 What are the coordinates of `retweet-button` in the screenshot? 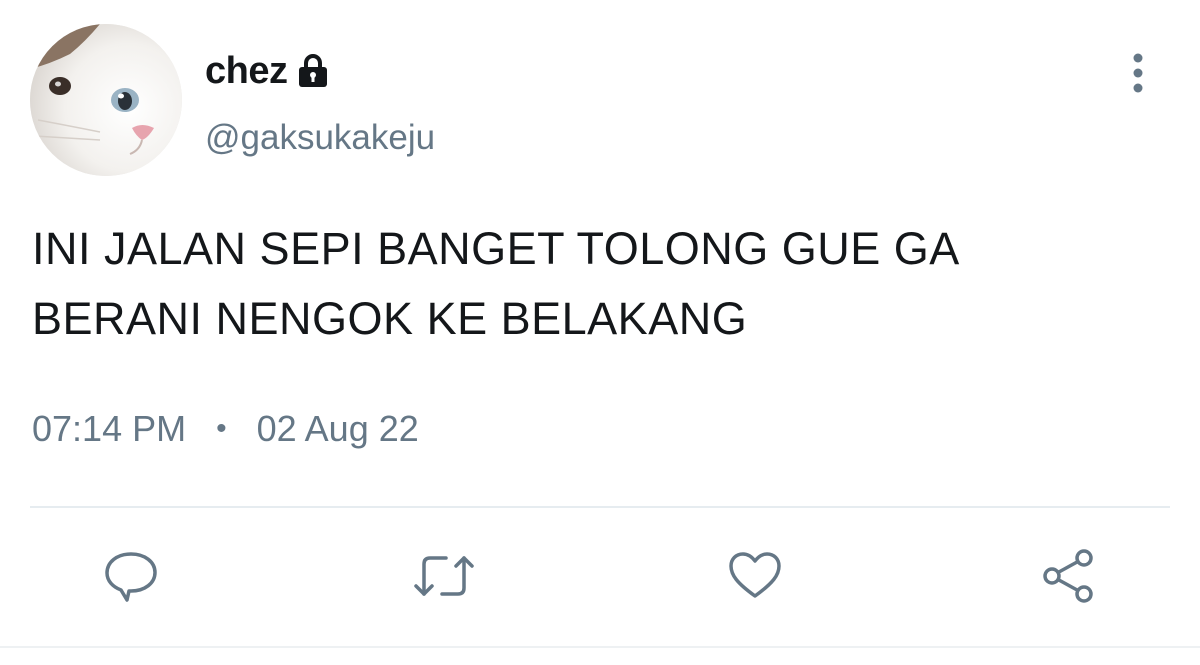 It's located at (443, 576).